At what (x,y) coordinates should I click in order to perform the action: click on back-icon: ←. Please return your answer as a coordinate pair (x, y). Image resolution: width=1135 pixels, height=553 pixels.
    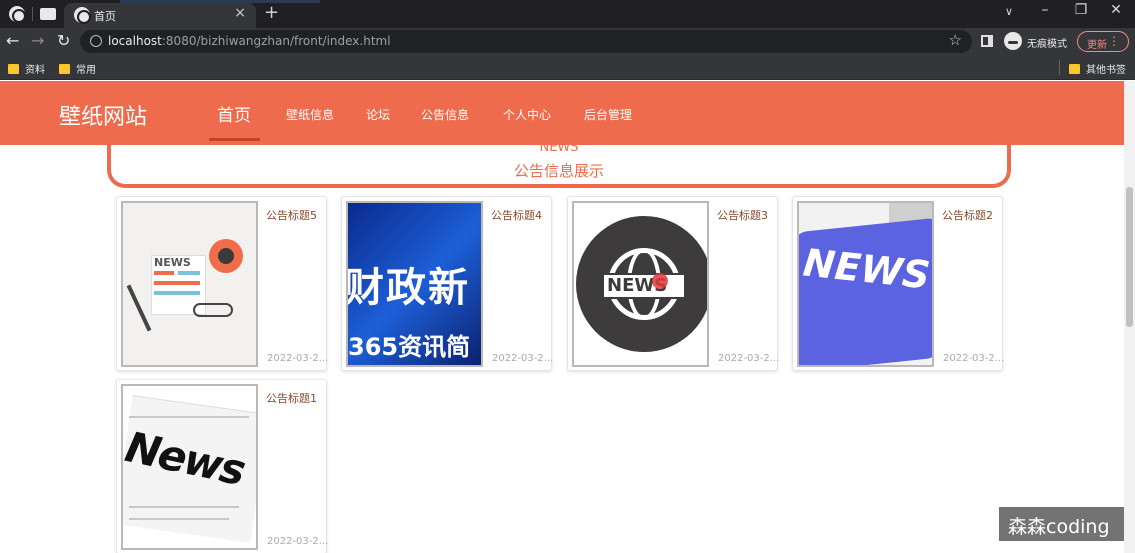
    Looking at the image, I should click on (12, 40).